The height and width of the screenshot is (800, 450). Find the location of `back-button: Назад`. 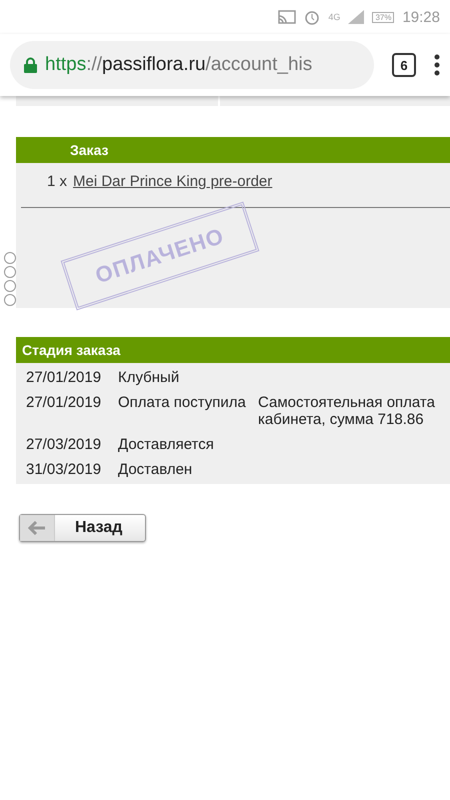

back-button: Назад is located at coordinates (82, 528).